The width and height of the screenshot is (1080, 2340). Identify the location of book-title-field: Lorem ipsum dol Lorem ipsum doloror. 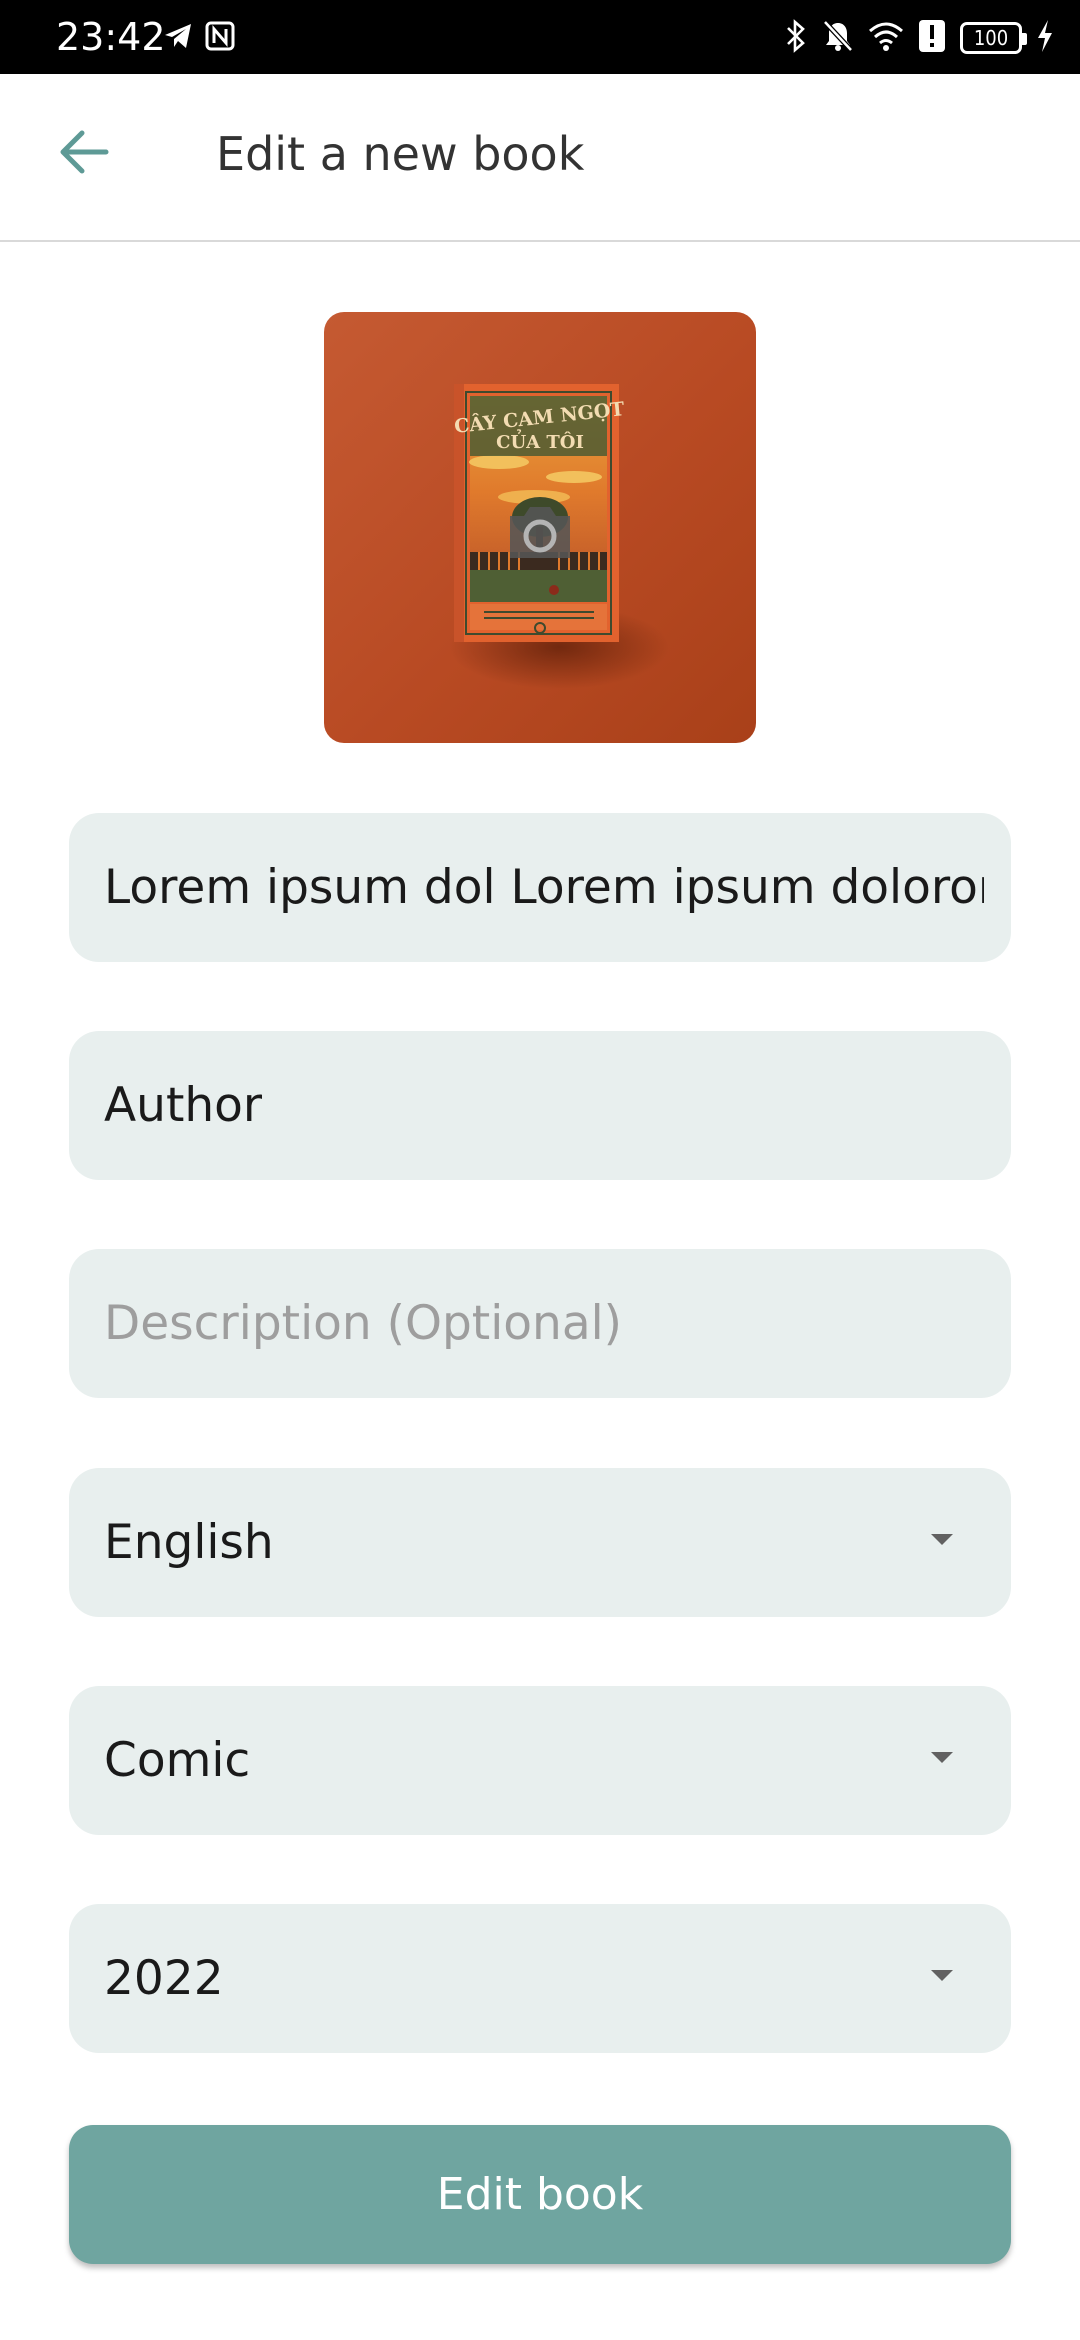
(540, 887).